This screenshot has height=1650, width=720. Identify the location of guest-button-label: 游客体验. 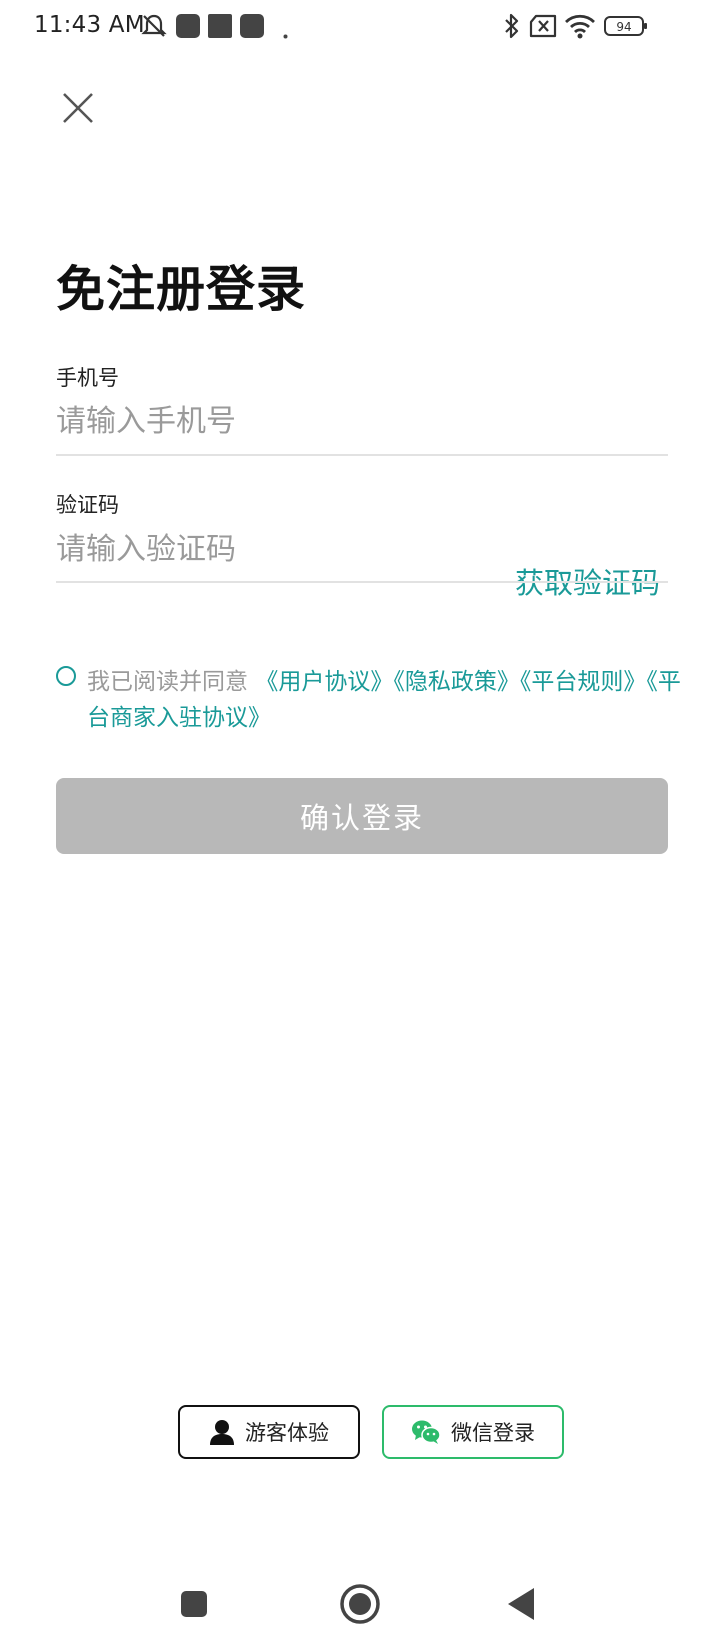
(287, 1433).